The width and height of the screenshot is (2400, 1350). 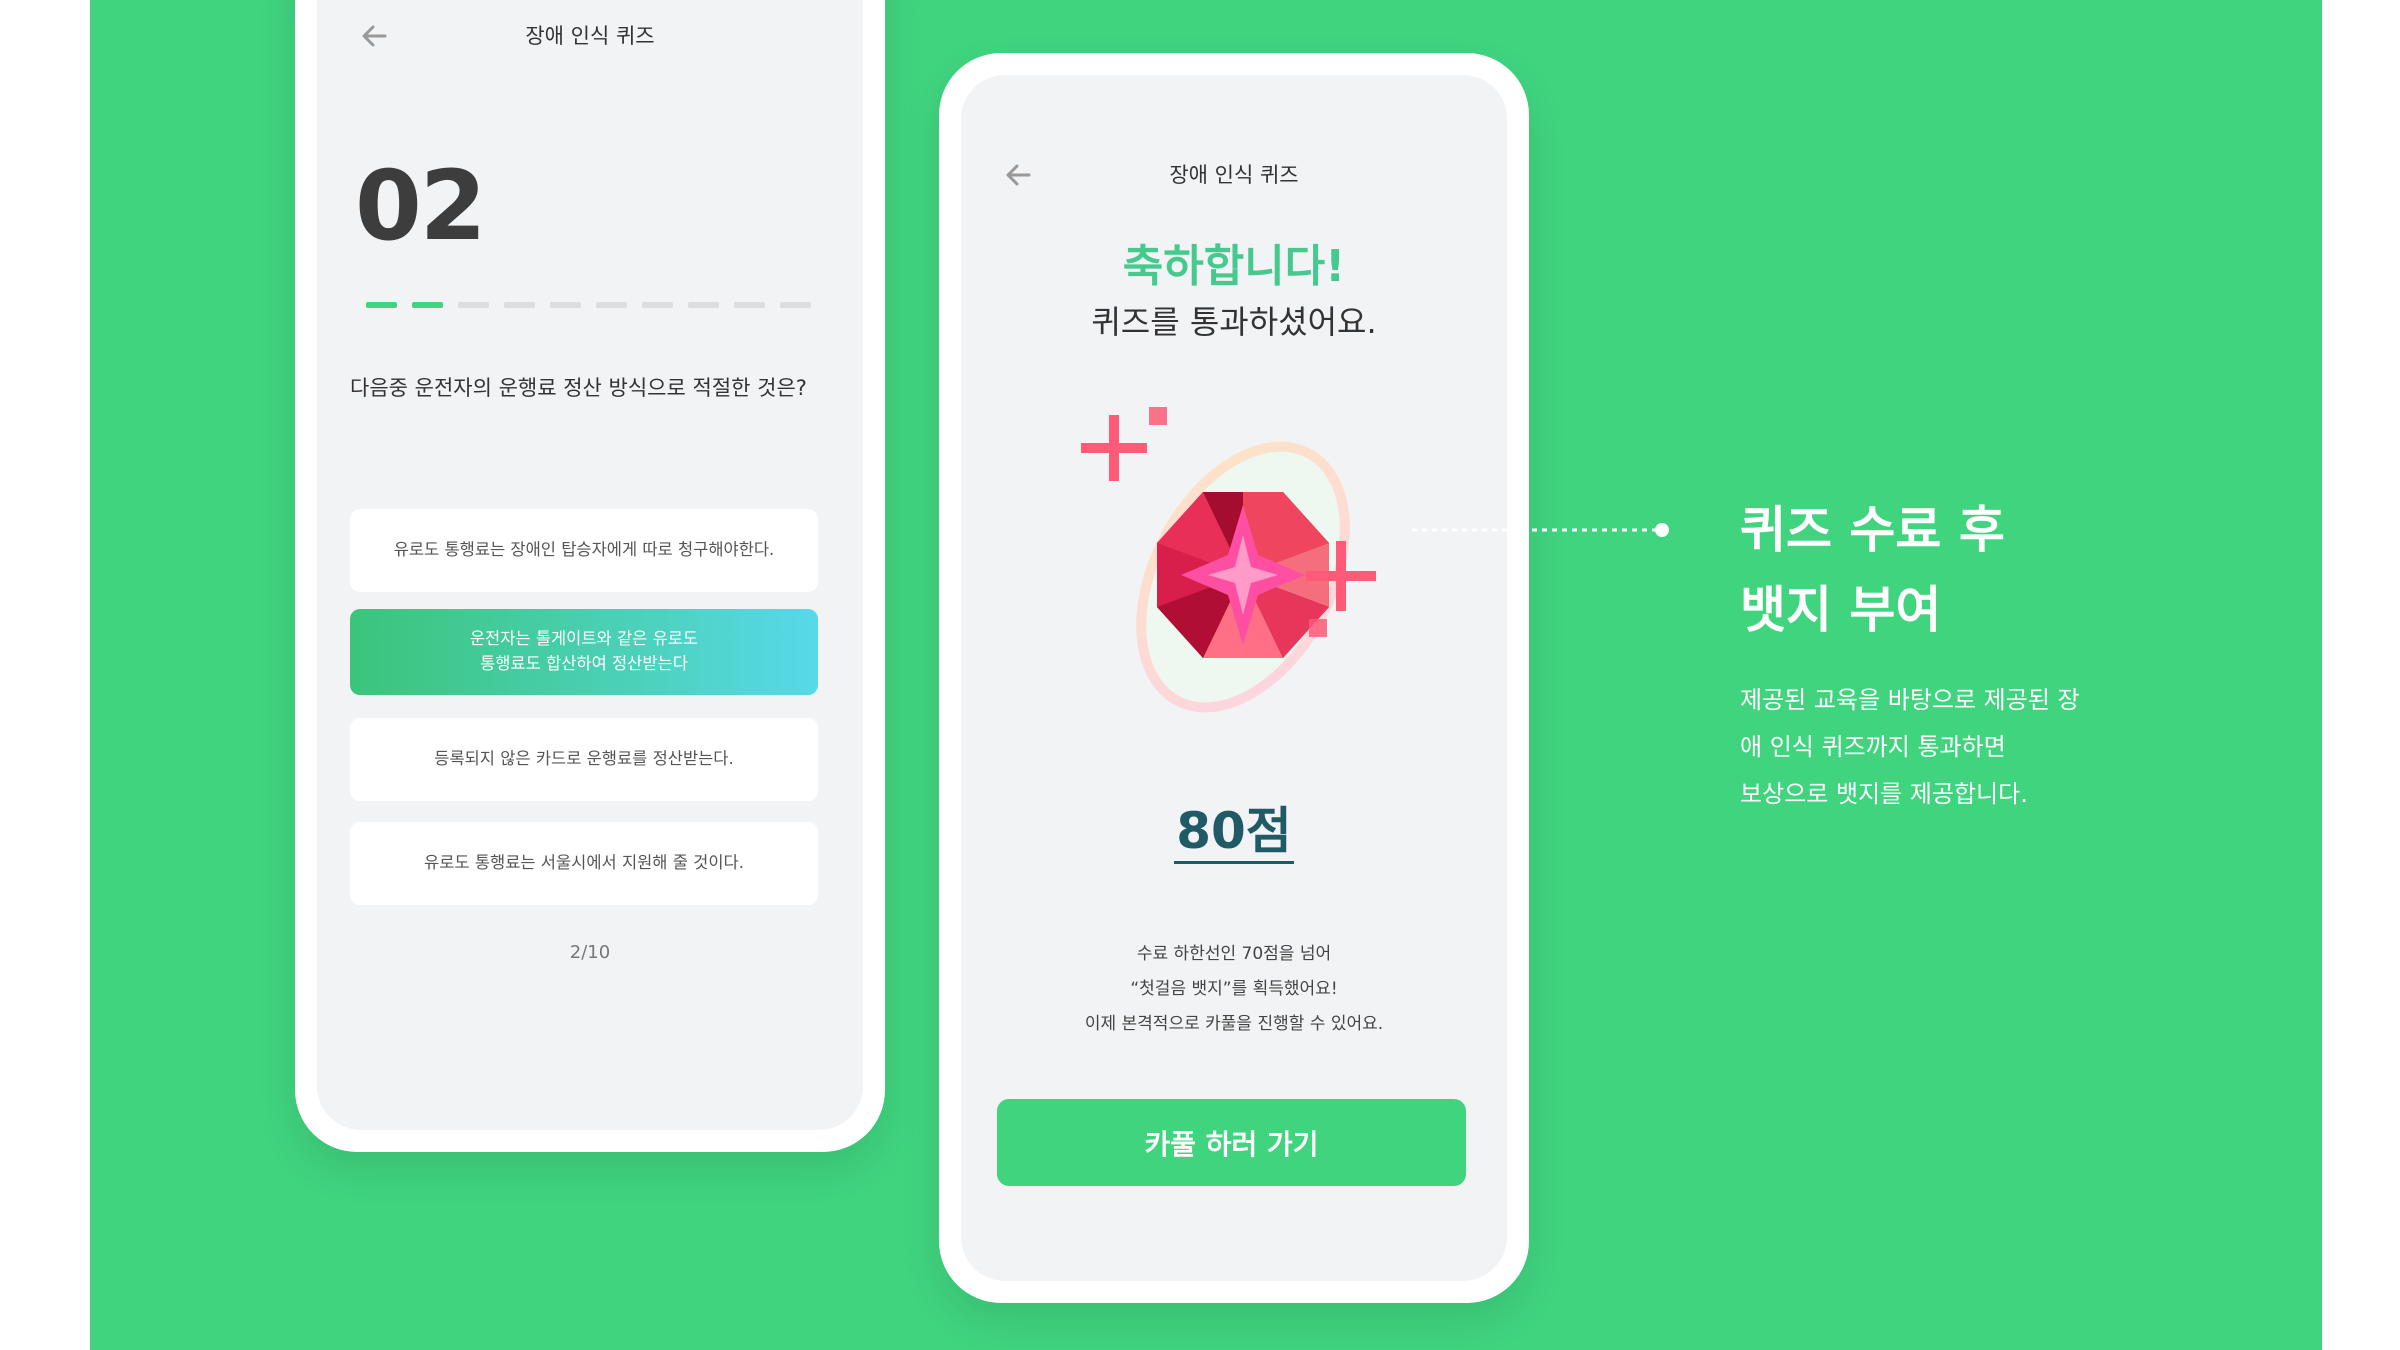 What do you see at coordinates (1234, 266) in the screenshot?
I see `congrats-heading: 축하합니다!` at bounding box center [1234, 266].